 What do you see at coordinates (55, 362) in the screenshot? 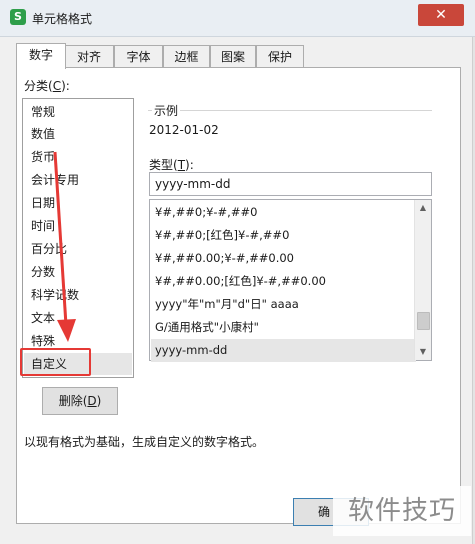
I see `annotation-highlight-box` at bounding box center [55, 362].